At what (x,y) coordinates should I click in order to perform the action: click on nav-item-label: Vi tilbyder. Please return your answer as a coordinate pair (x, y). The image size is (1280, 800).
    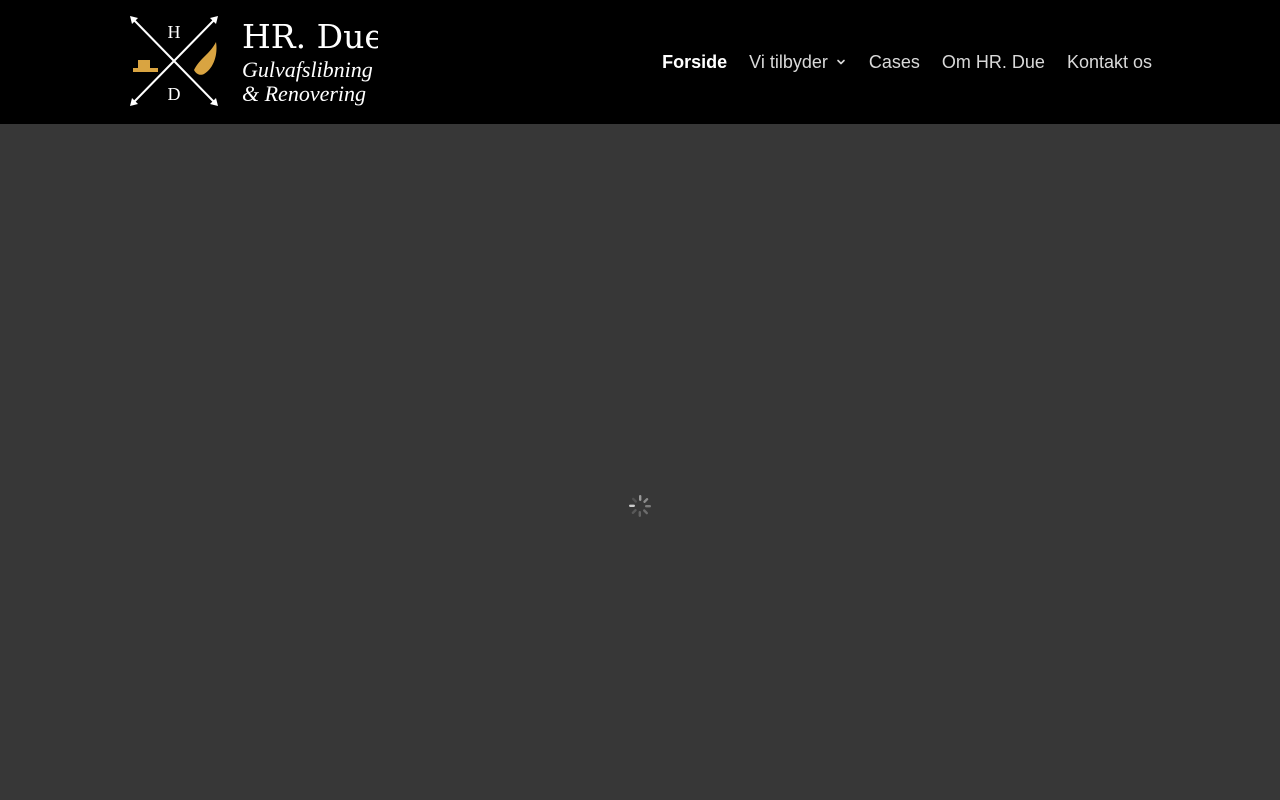
    Looking at the image, I should click on (788, 61).